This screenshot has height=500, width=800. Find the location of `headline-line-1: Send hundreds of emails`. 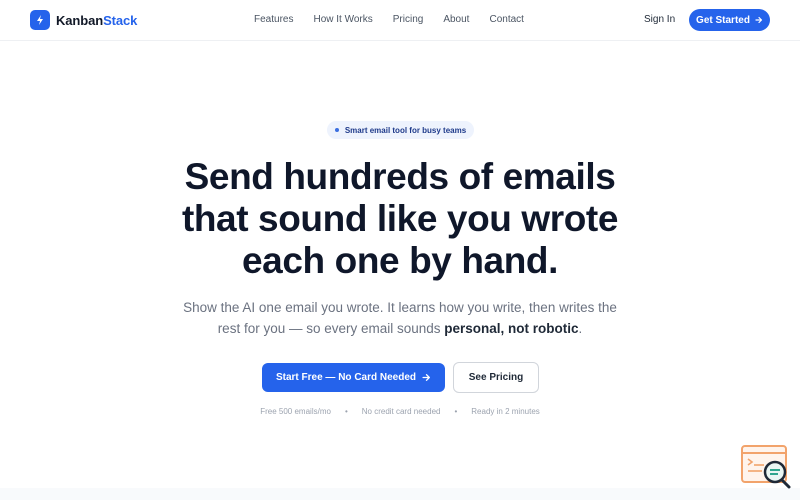

headline-line-1: Send hundreds of emails is located at coordinates (400, 176).